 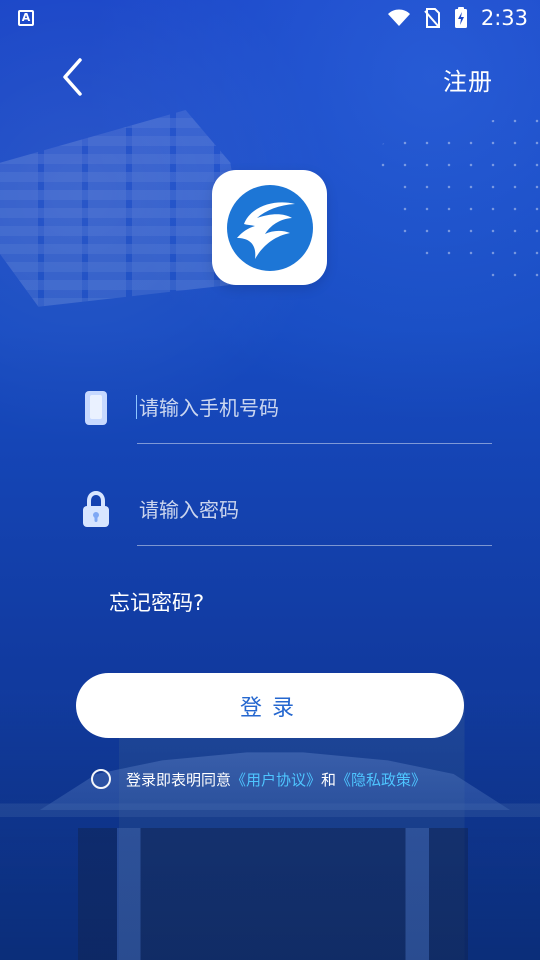 What do you see at coordinates (136, 407) in the screenshot?
I see `text-cursor` at bounding box center [136, 407].